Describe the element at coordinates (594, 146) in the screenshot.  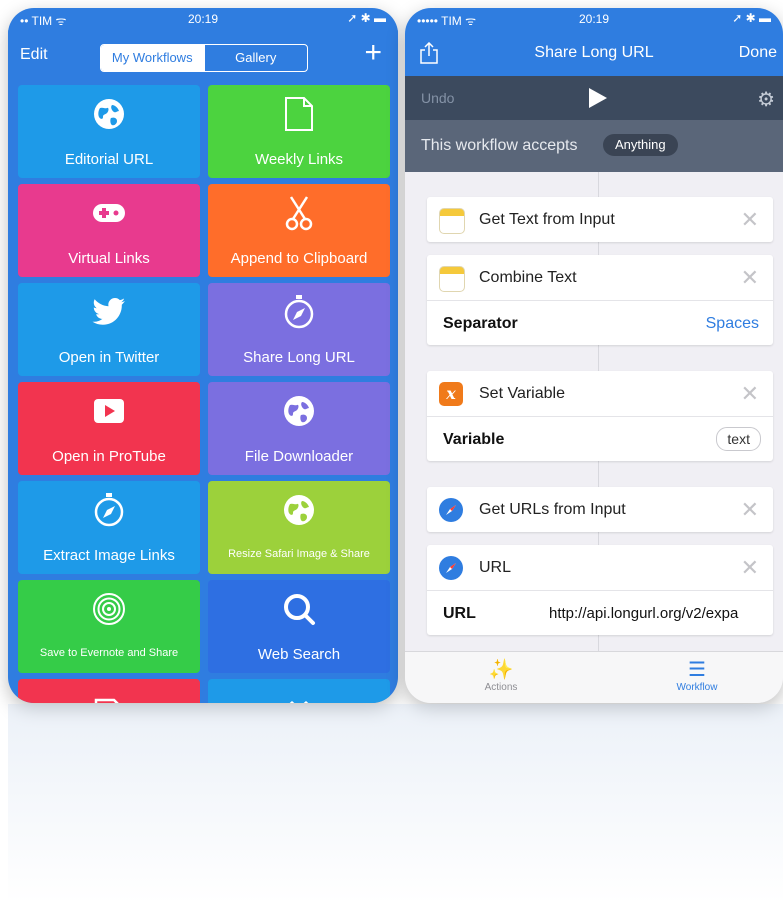
I see `accepts-bar: This workflow accepts Anything` at that location.